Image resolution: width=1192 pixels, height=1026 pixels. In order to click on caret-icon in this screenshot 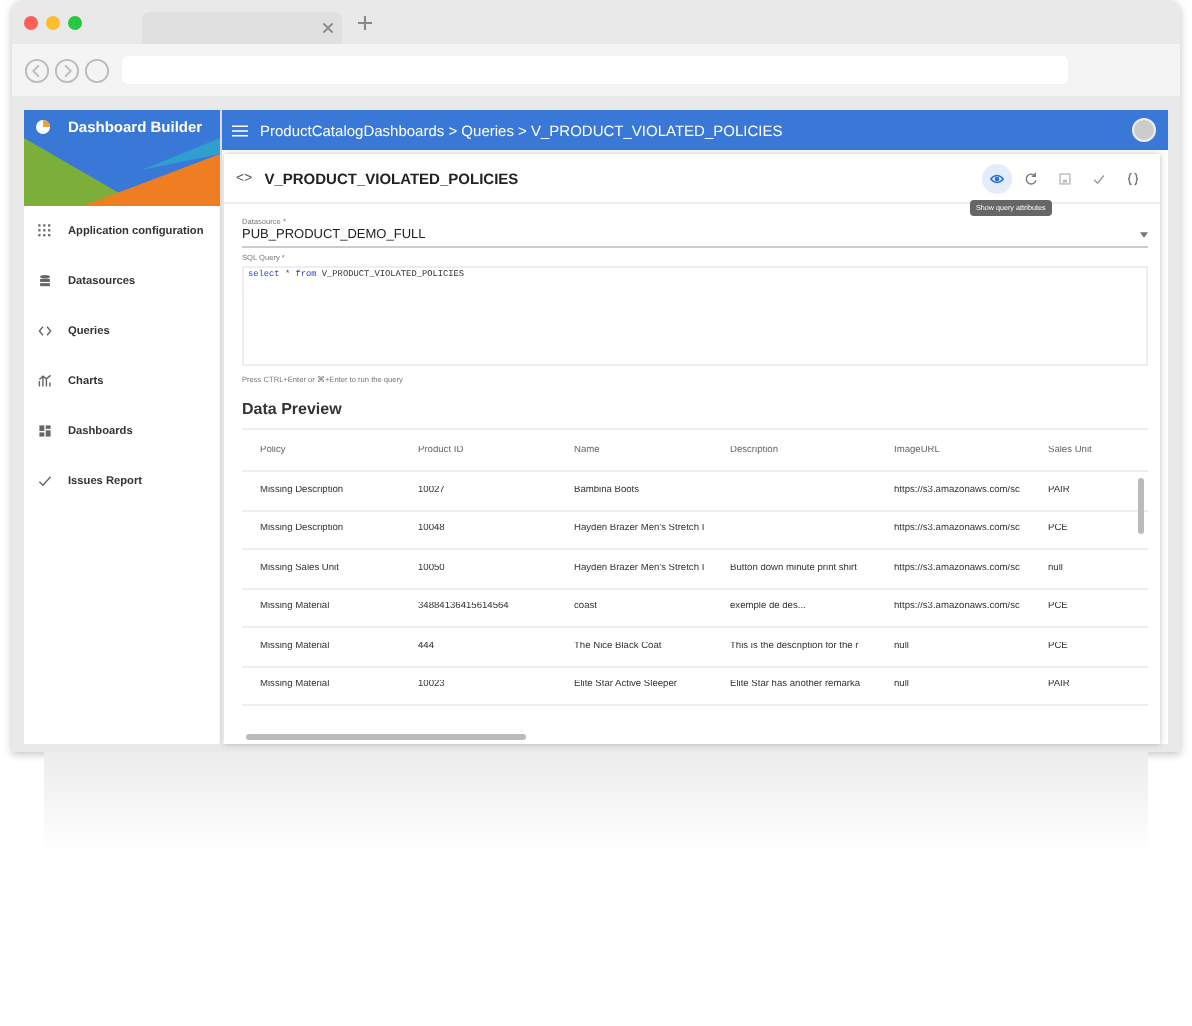, I will do `click(1144, 235)`.